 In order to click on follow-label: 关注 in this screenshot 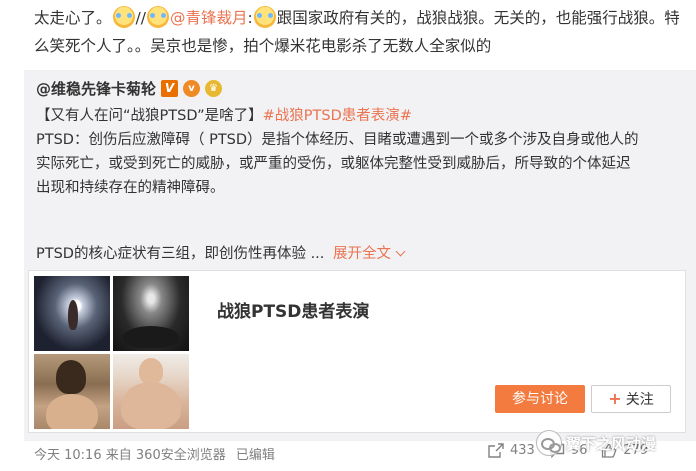, I will do `click(639, 400)`.